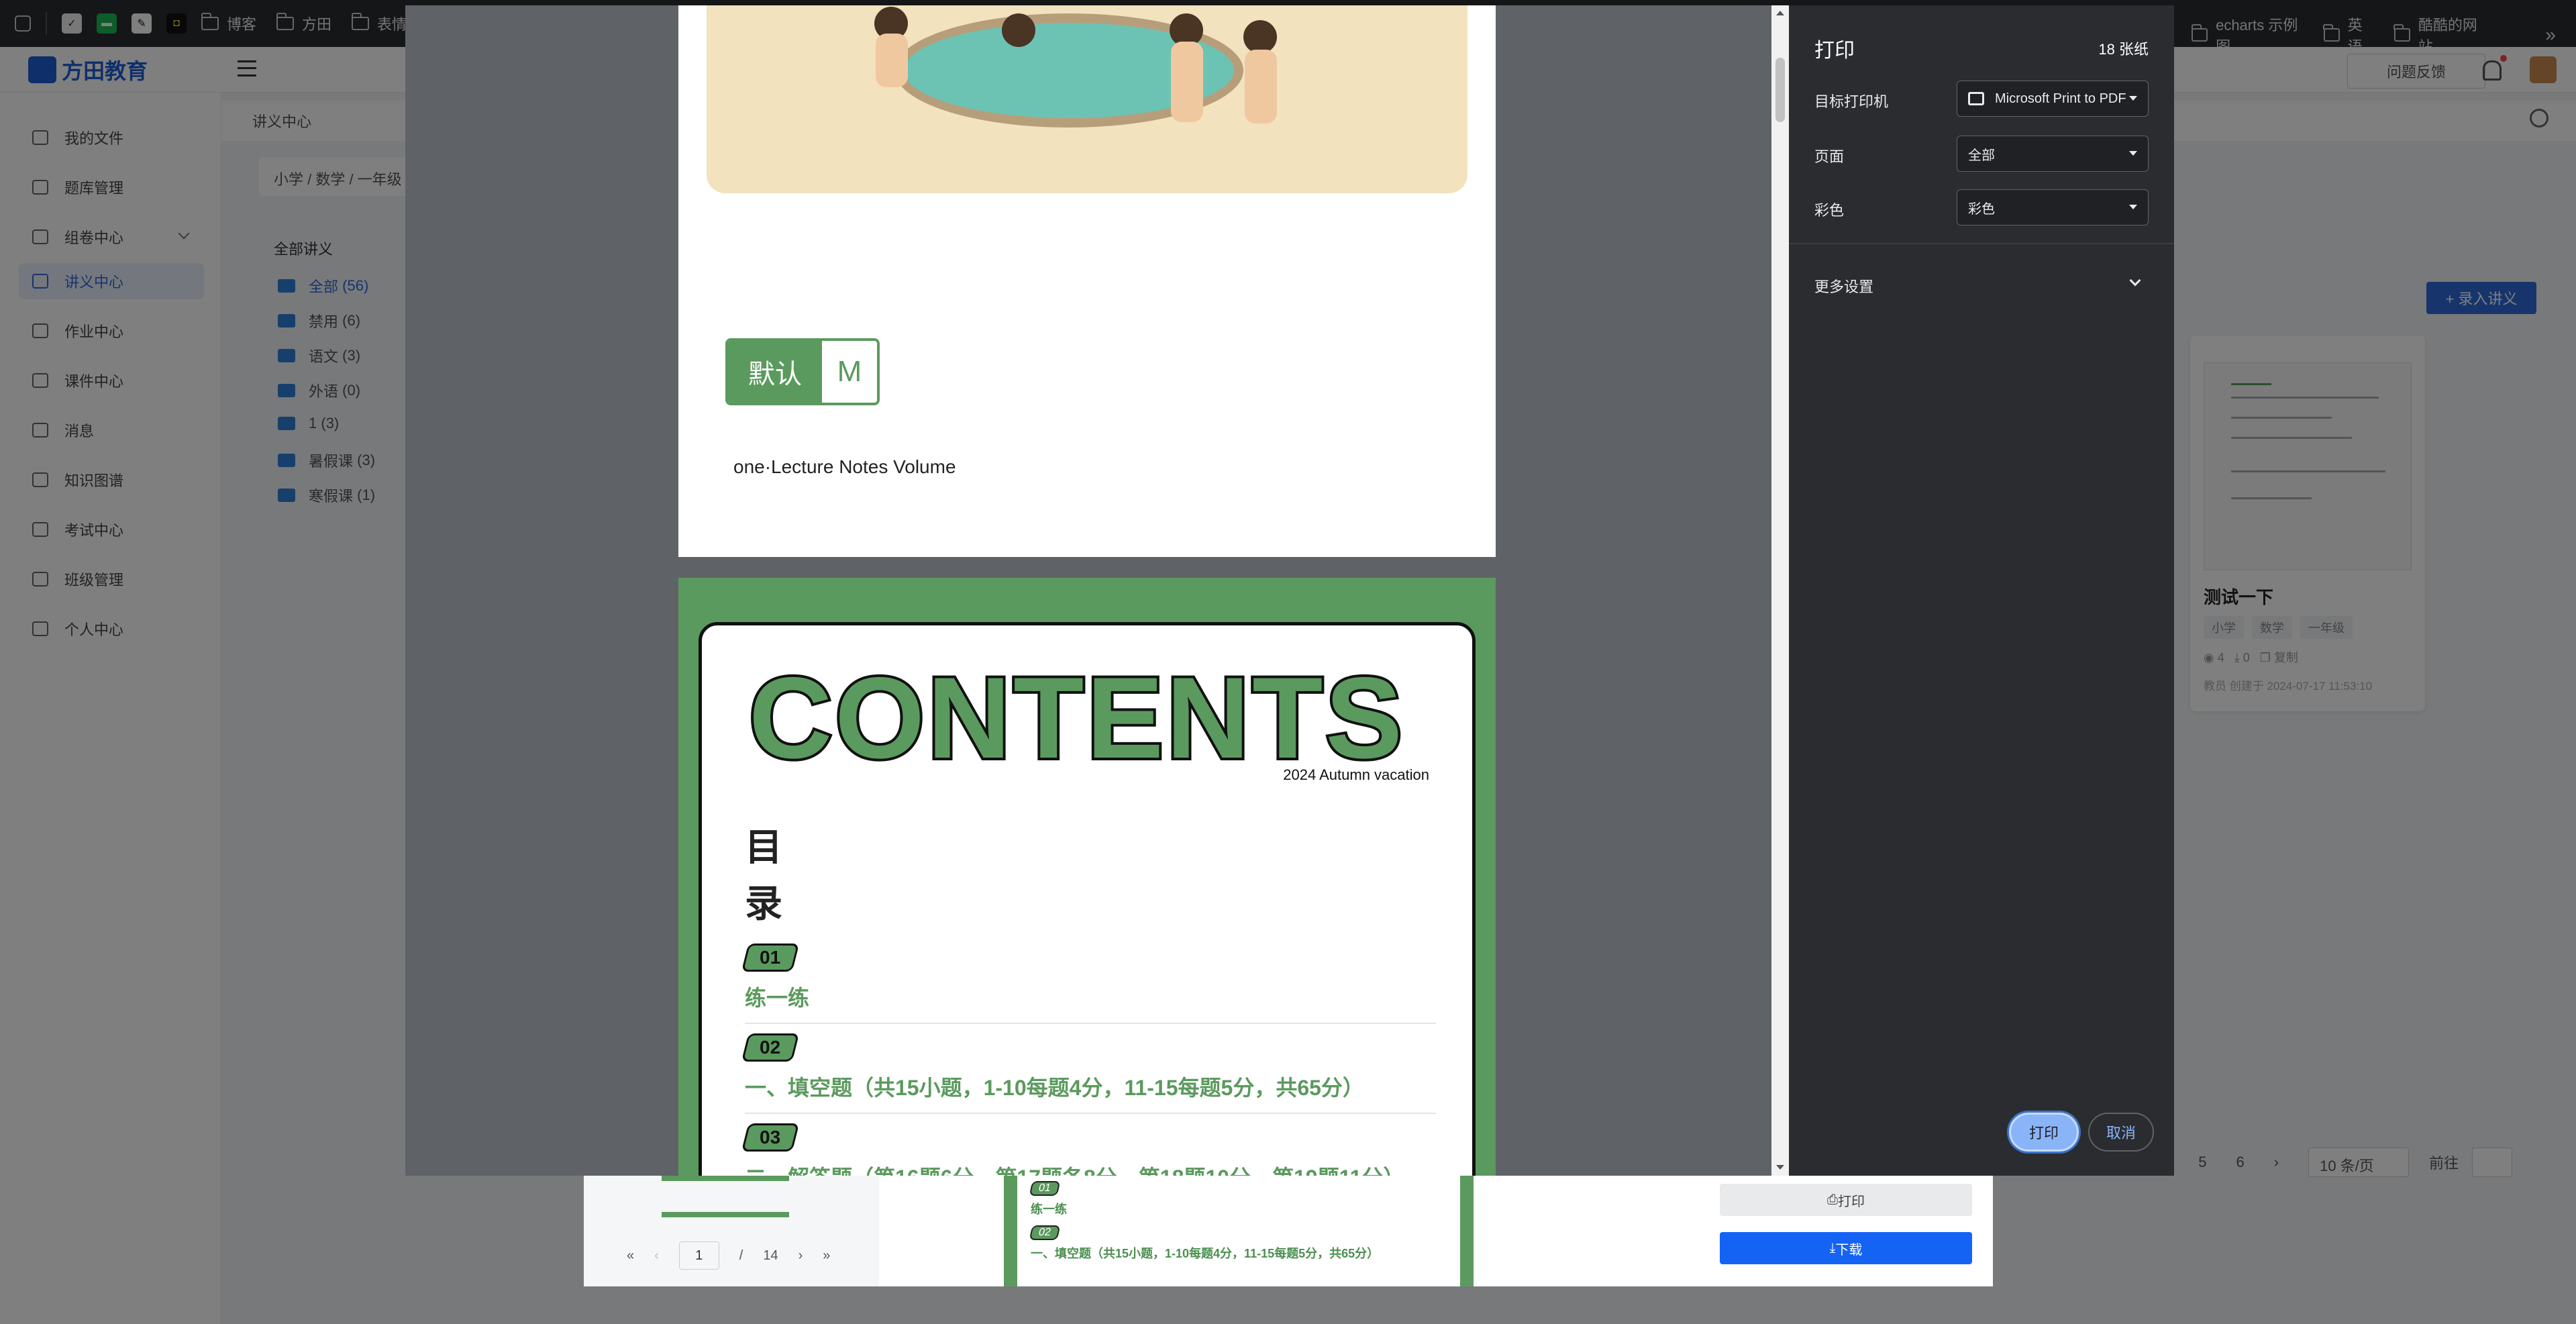  I want to click on contents-title: CONTENTS, so click(1075, 718).